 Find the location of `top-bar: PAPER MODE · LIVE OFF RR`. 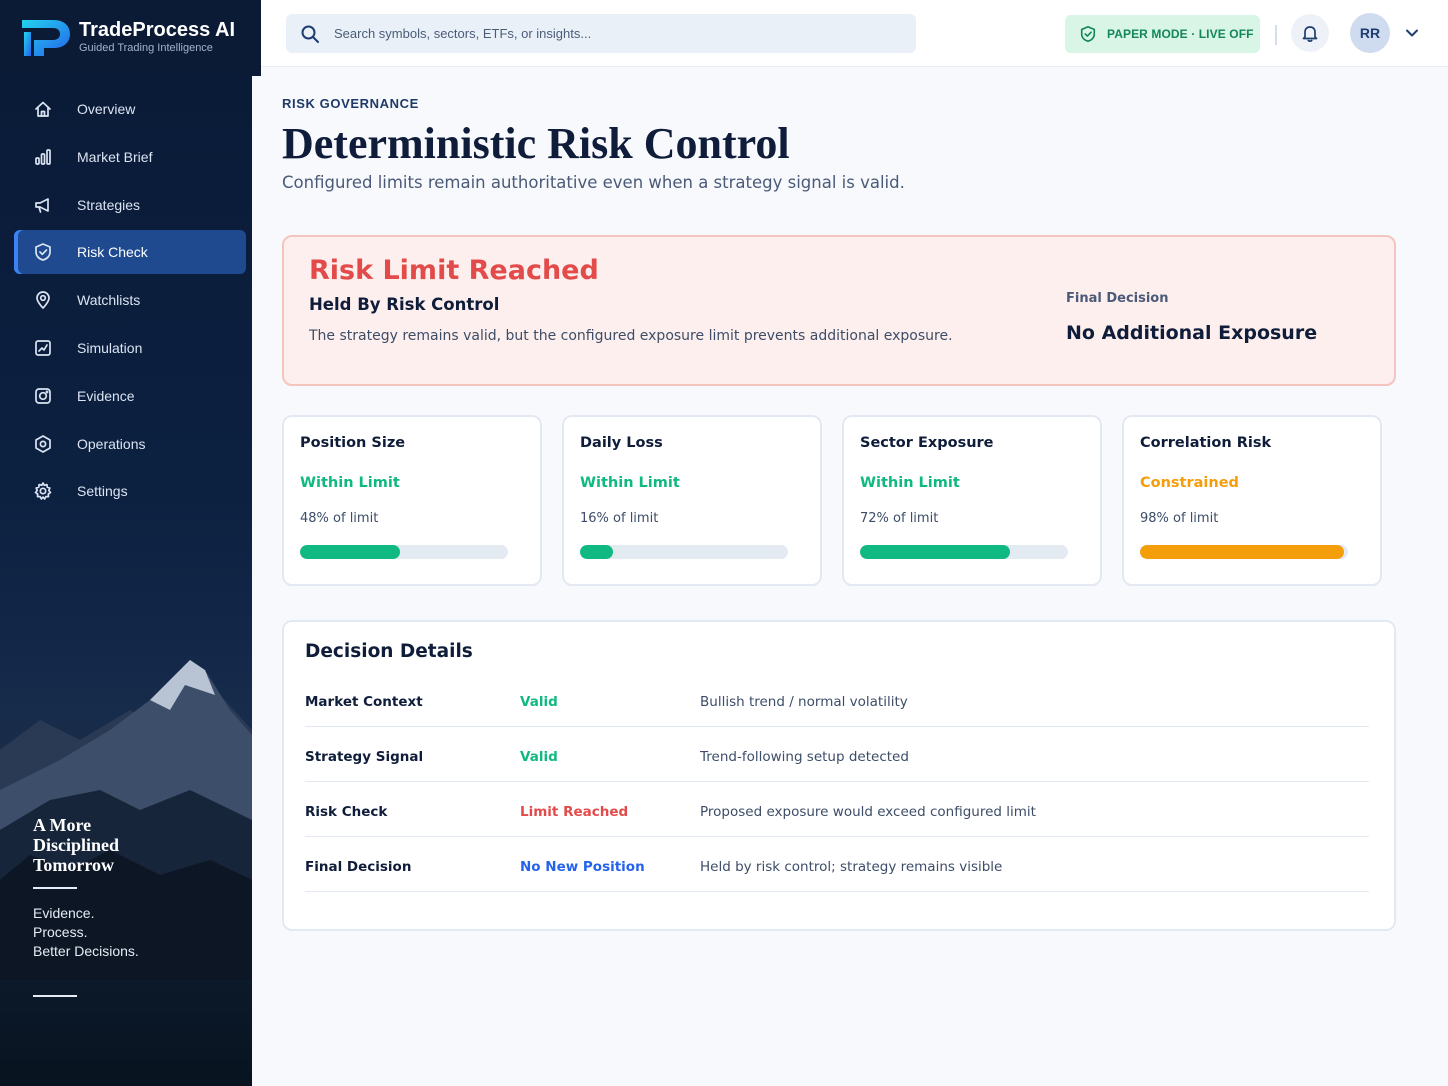

top-bar: PAPER MODE · LIVE OFF RR is located at coordinates (854, 33).